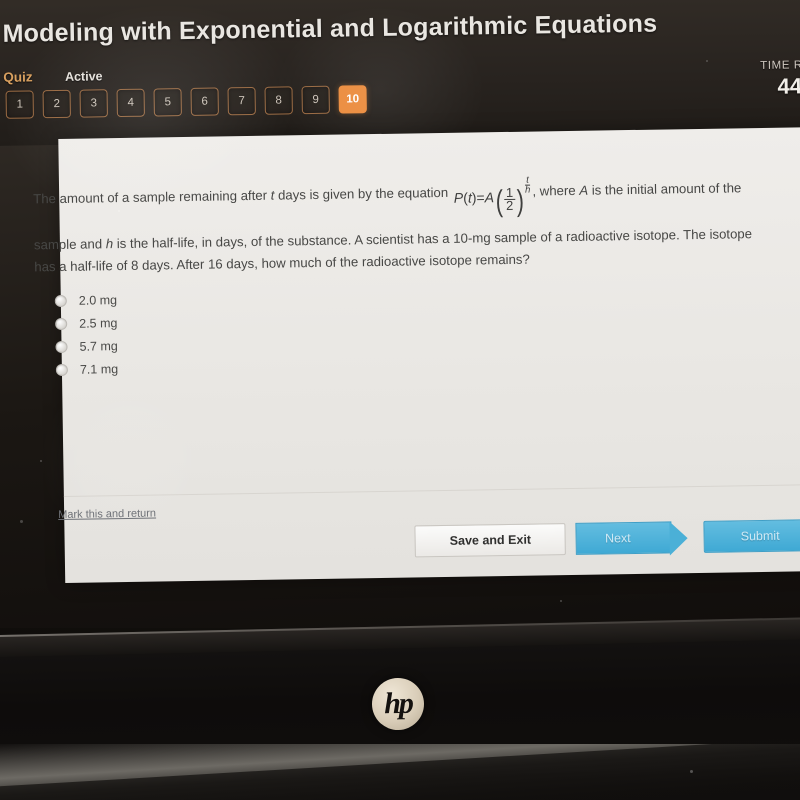 The width and height of the screenshot is (800, 800). Describe the element at coordinates (278, 100) in the screenshot. I see `question-number-8: 8` at that location.